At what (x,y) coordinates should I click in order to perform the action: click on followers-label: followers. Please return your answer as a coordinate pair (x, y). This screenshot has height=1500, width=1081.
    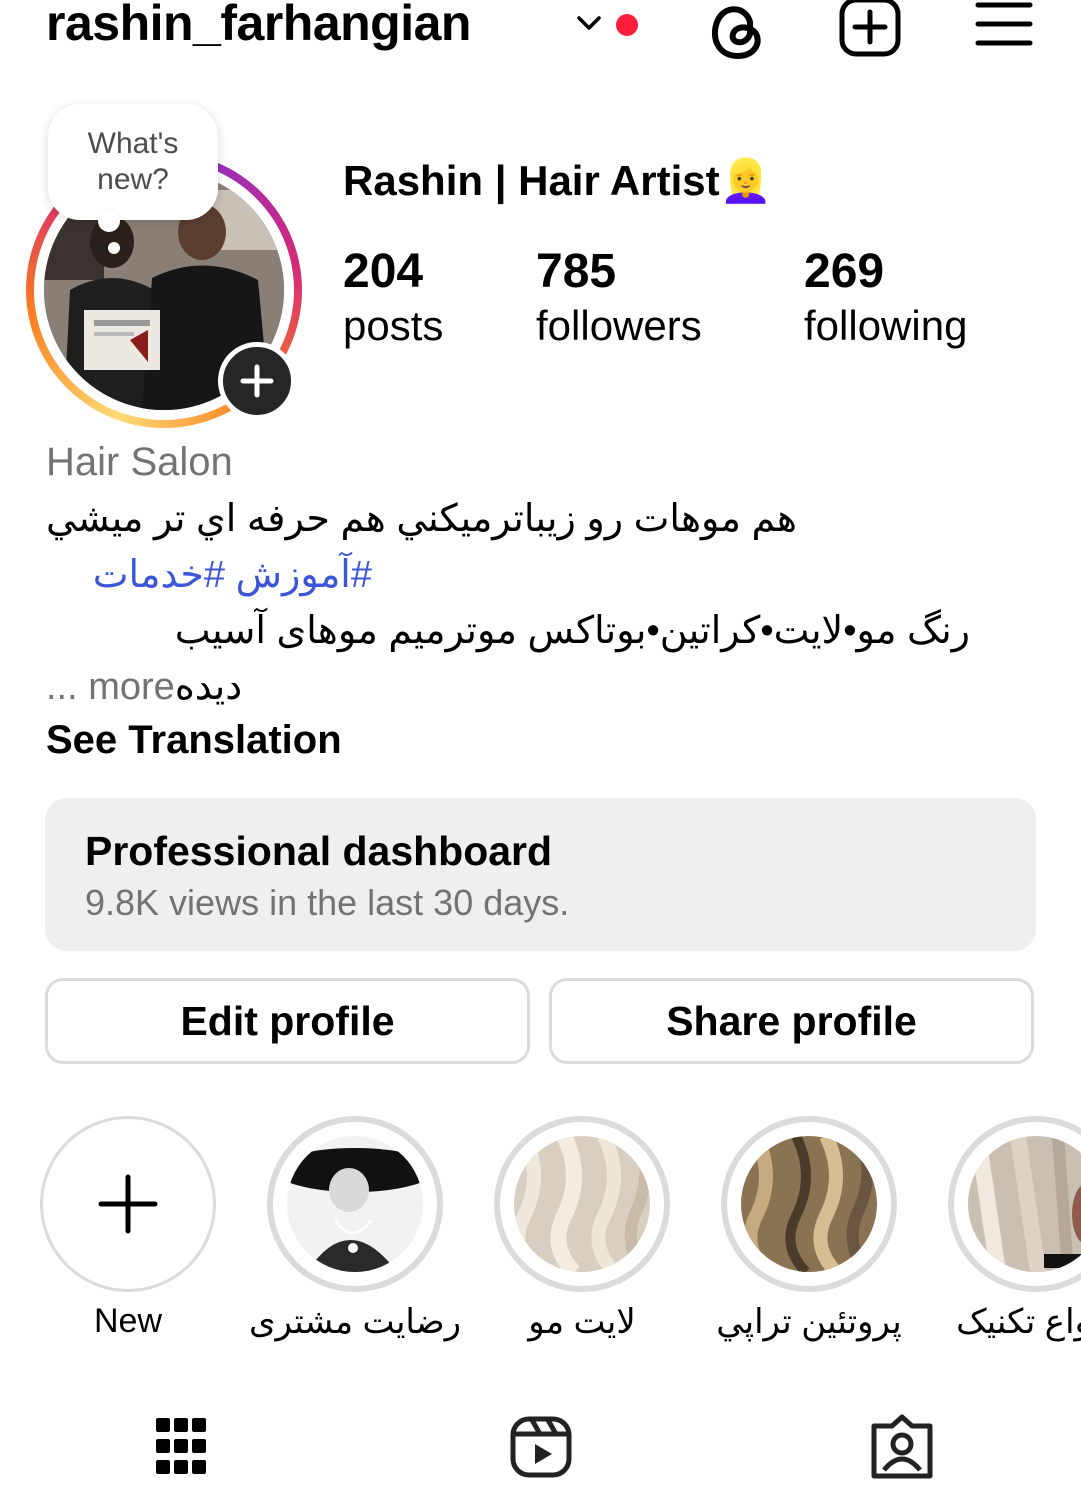
    Looking at the image, I should click on (619, 326).